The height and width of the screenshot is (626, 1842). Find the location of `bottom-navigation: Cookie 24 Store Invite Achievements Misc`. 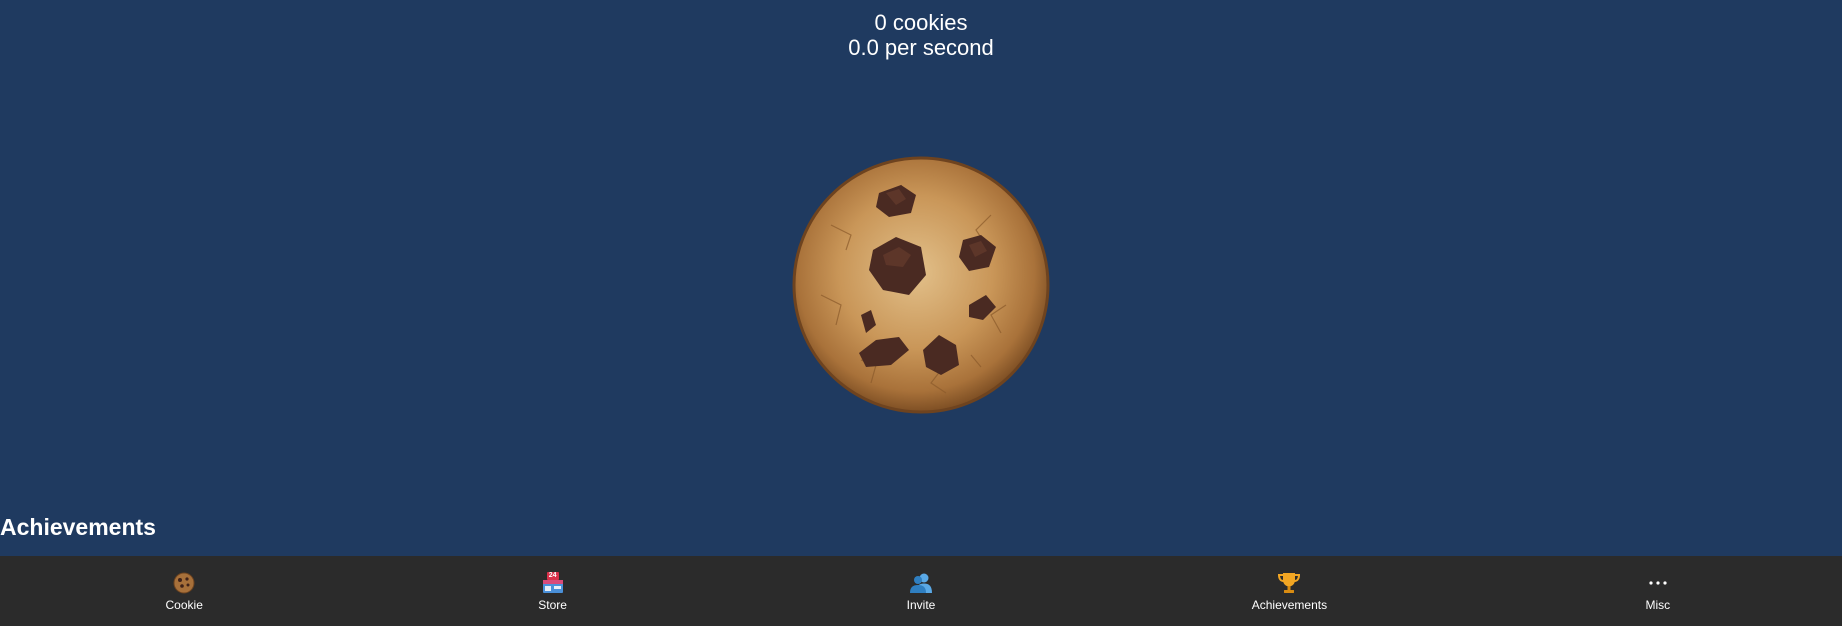

bottom-navigation: Cookie 24 Store Invite Achievements Misc is located at coordinates (921, 591).